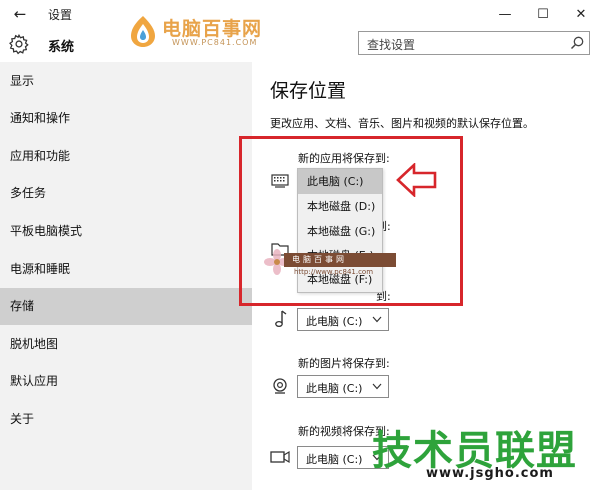 The image size is (600, 490). I want to click on sidebar-item-power: 电源和睡眠, so click(126, 269).